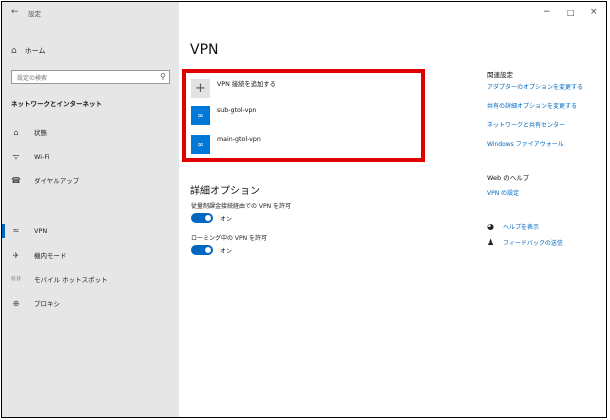  Describe the element at coordinates (547, 12) in the screenshot. I see `minimize-button: −` at that location.